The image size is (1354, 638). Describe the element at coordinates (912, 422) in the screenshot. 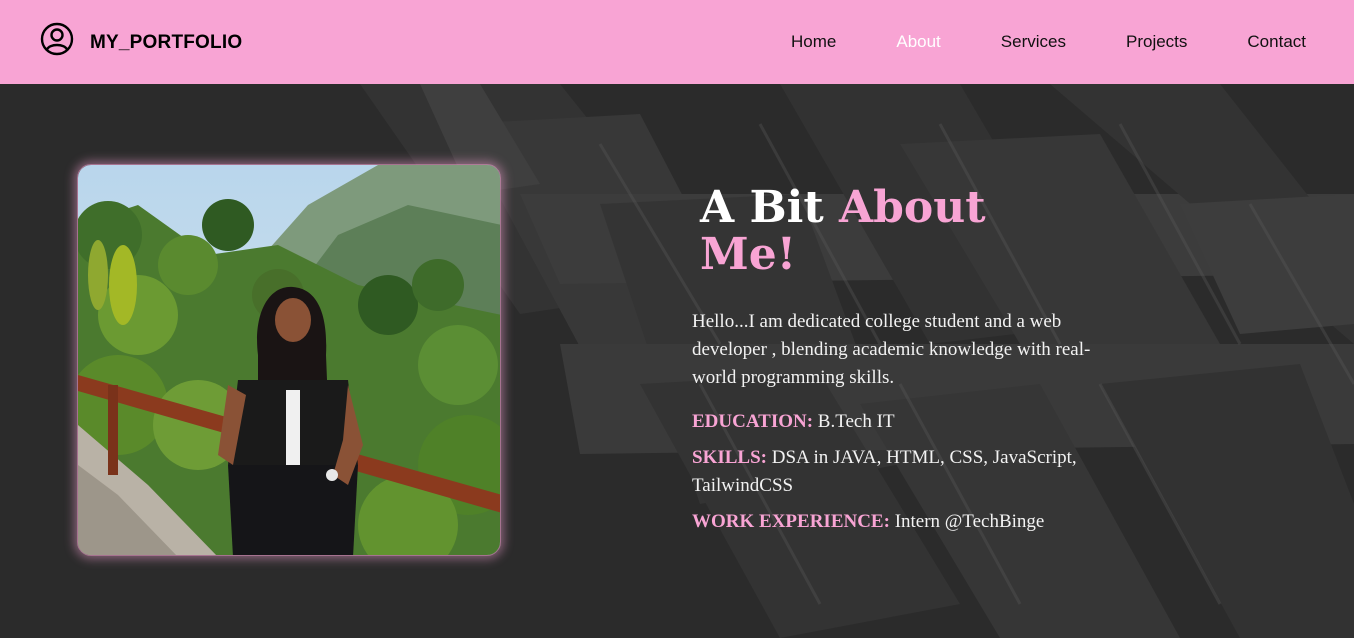

I see `education-line: EDUCATION: B.Tech IT` at that location.